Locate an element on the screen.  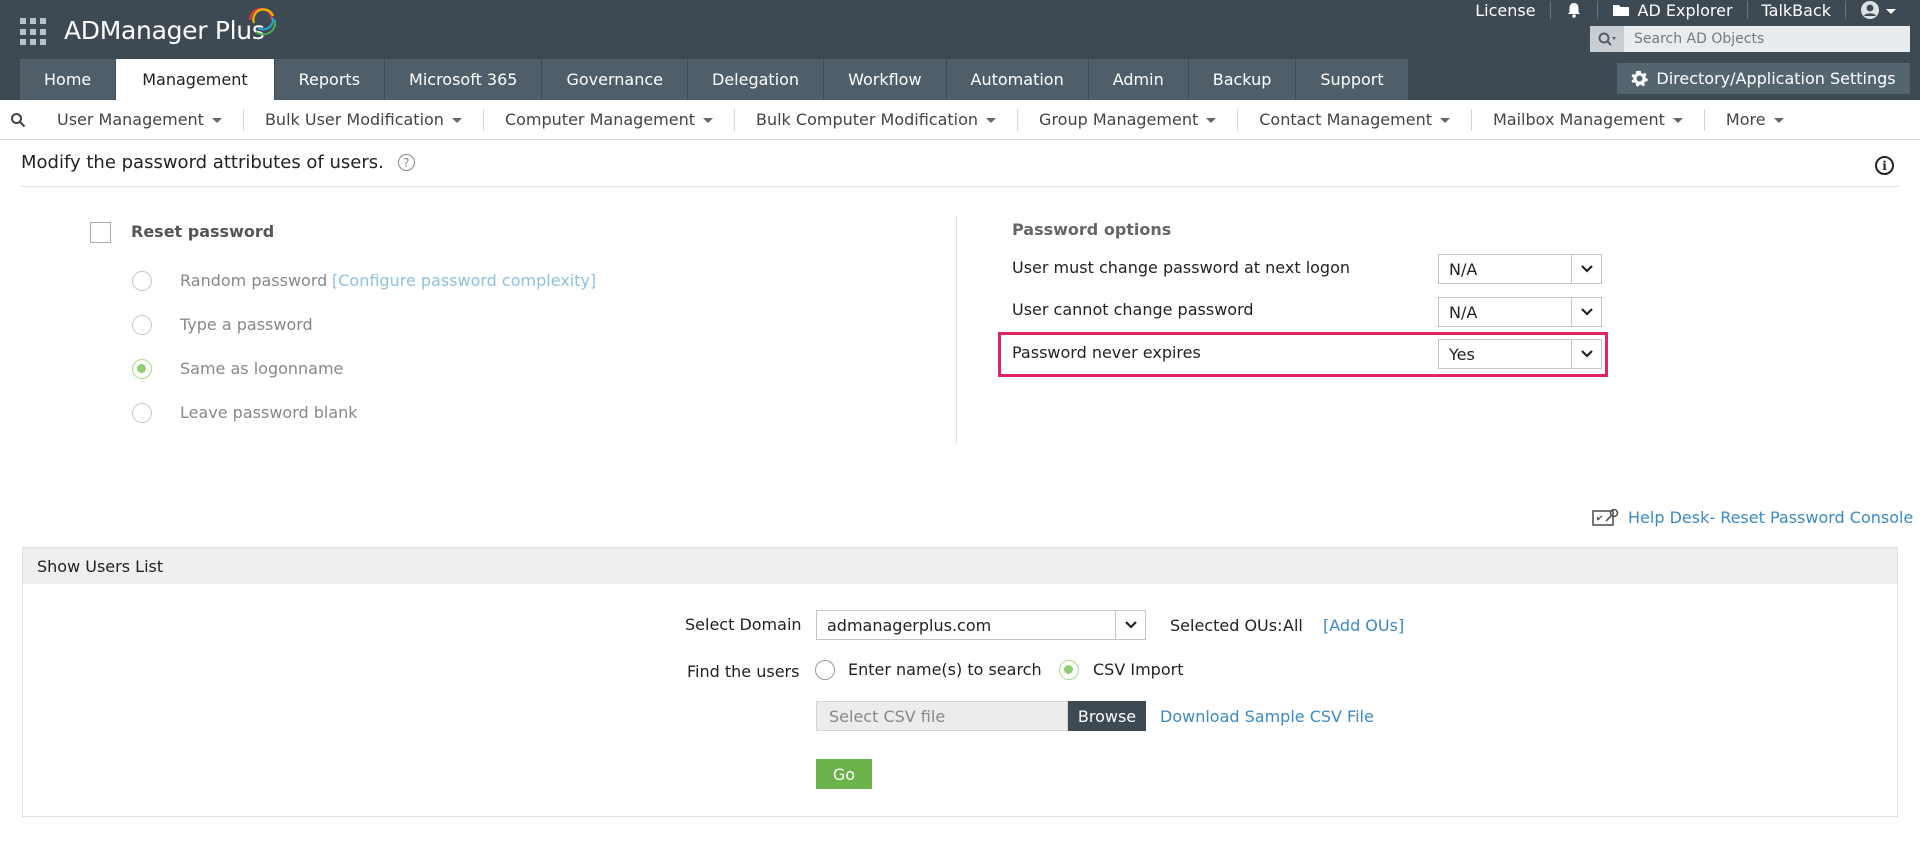
subnav-mailbox-management: Mailbox Management is located at coordinates (1588, 119).